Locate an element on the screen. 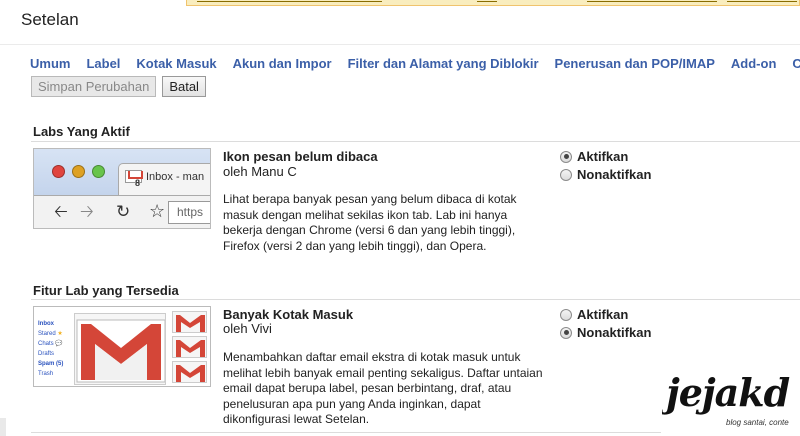  close-window-icon is located at coordinates (58, 171).